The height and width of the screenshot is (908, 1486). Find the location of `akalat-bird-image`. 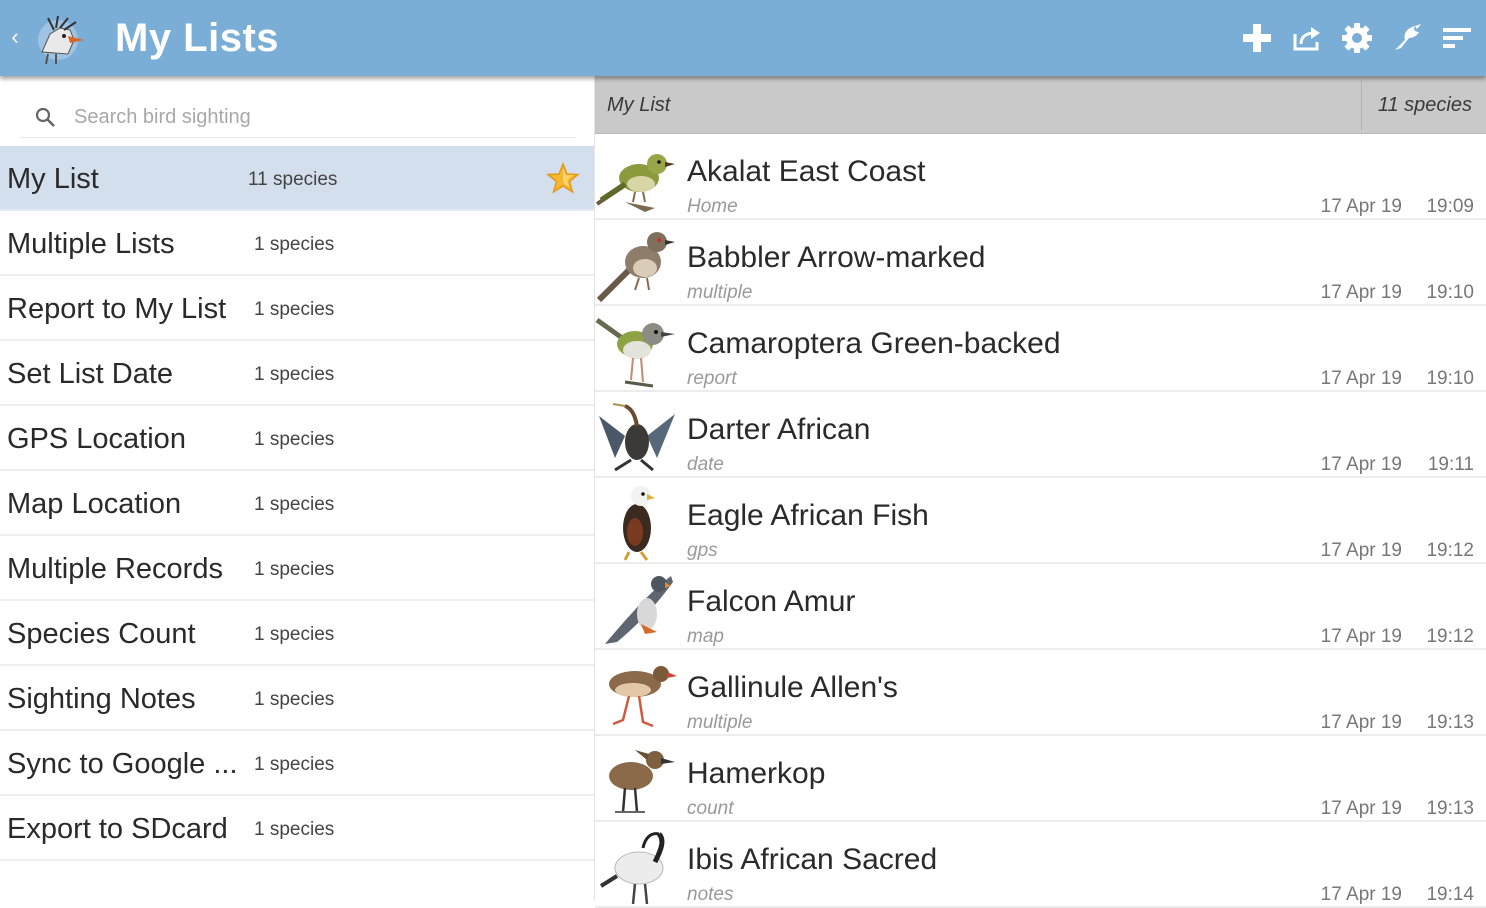

akalat-bird-image is located at coordinates (635, 183).